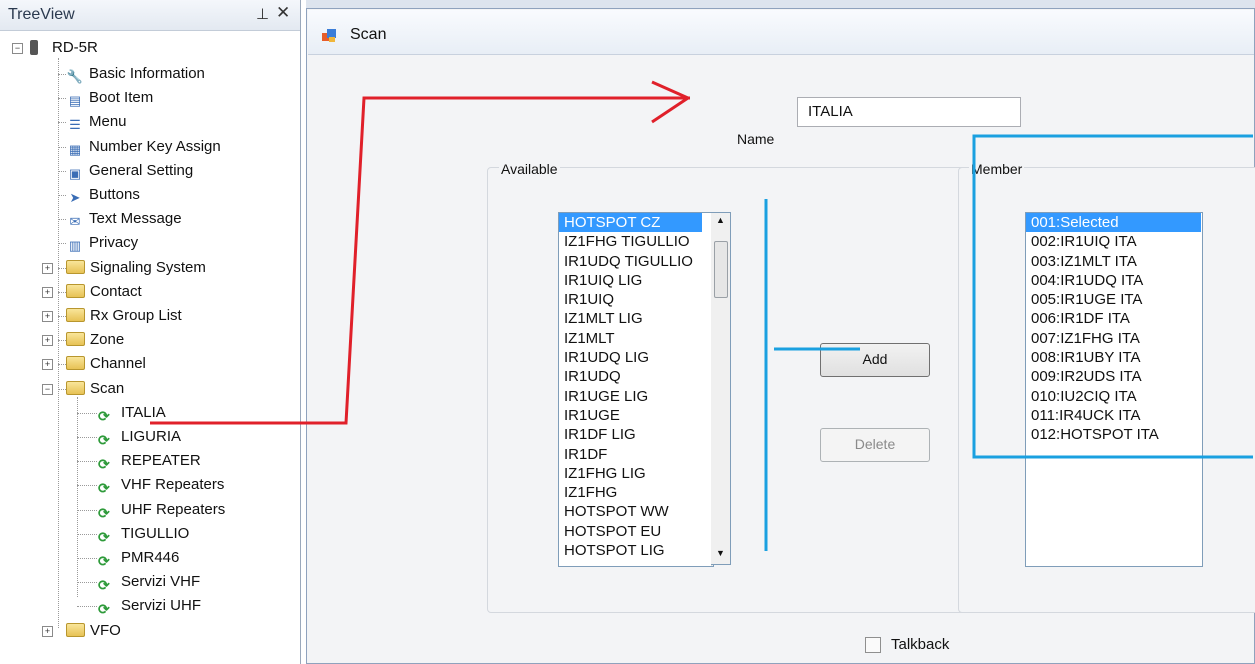 This screenshot has width=1255, height=664. I want to click on annotation-red-arrowhead, so click(670, 102).